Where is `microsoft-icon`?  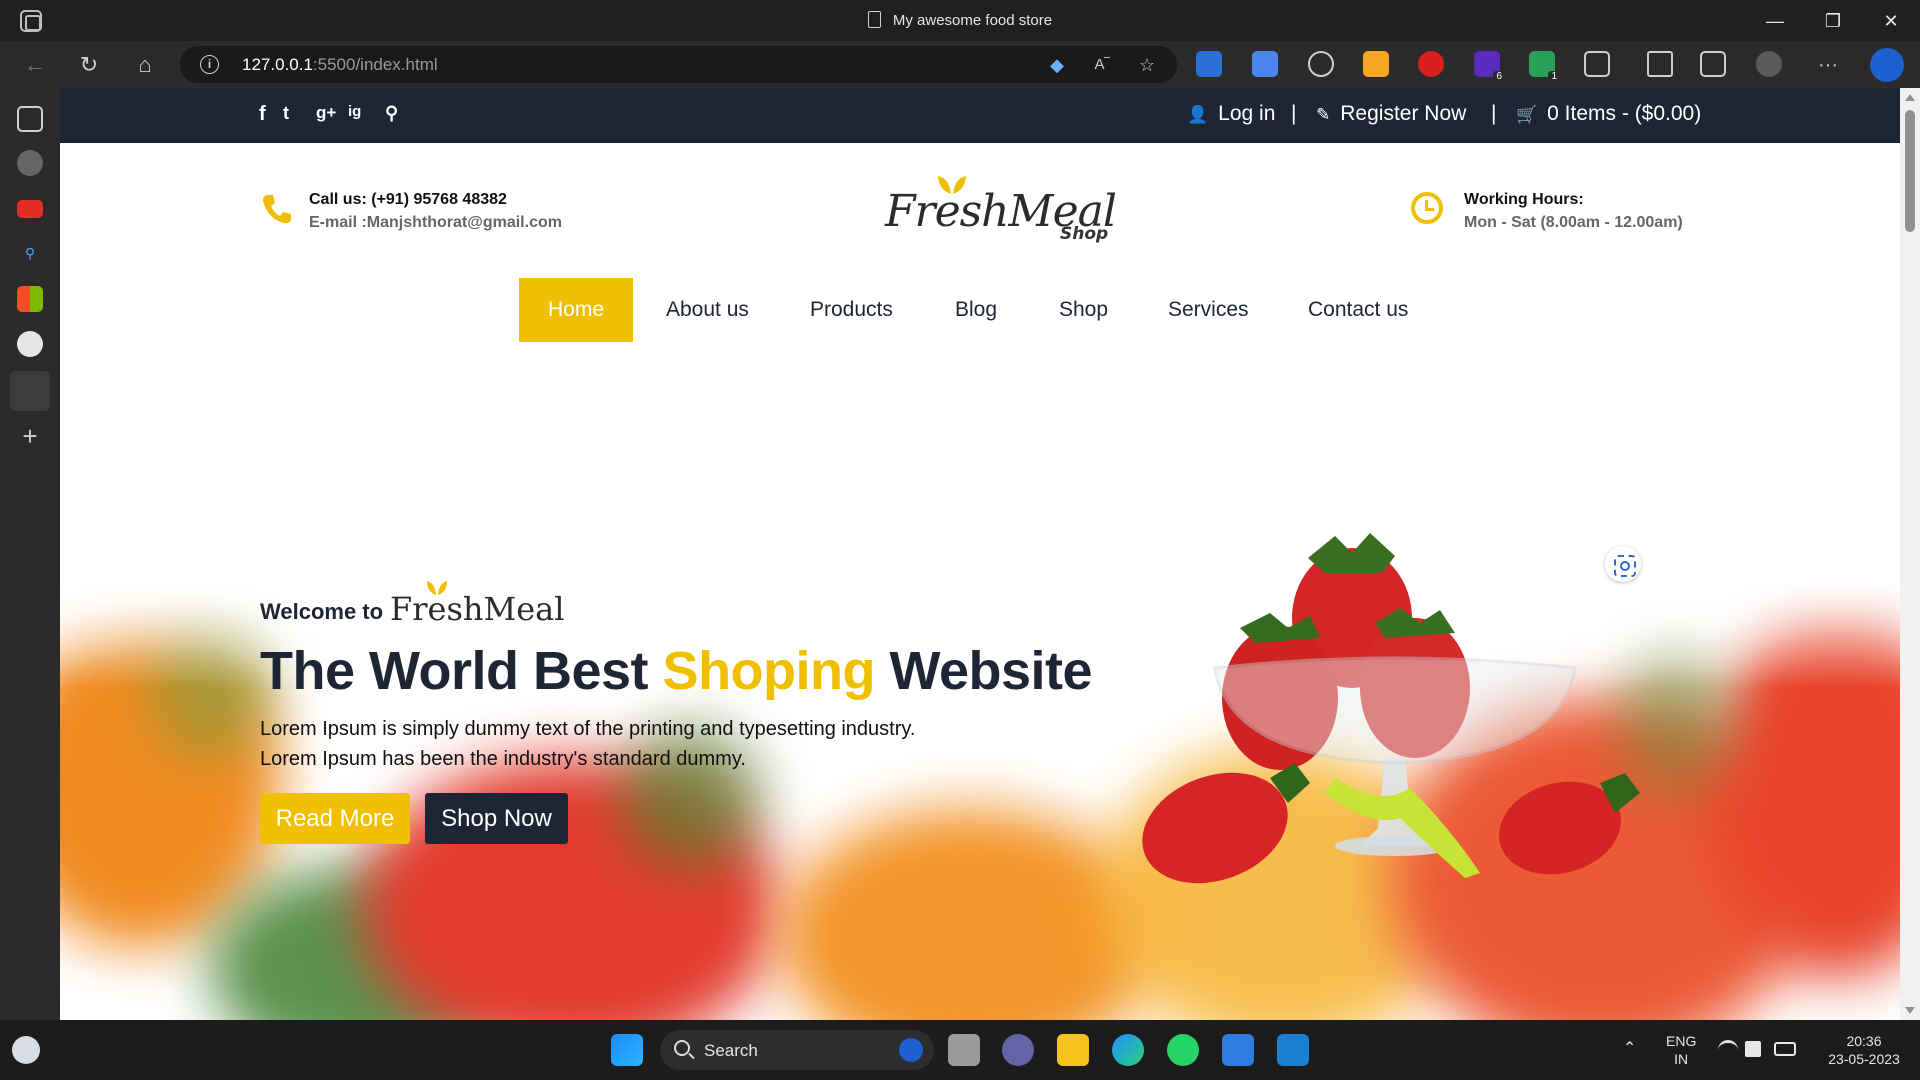
microsoft-icon is located at coordinates (30, 299).